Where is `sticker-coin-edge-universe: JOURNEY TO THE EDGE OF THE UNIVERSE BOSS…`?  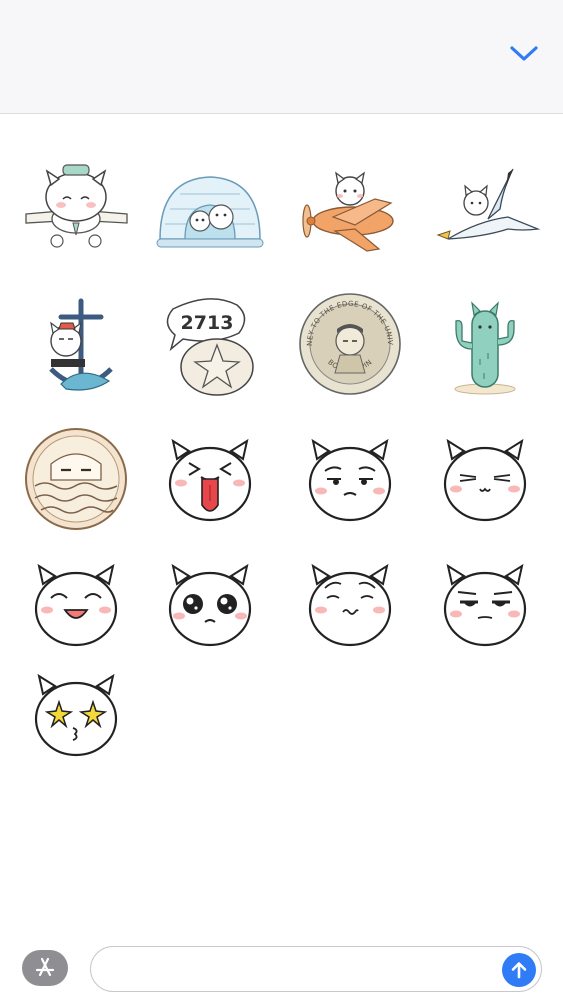
sticker-coin-edge-universe: JOURNEY TO THE EDGE OF THE UNIVERSE BOSS… is located at coordinates (350, 341).